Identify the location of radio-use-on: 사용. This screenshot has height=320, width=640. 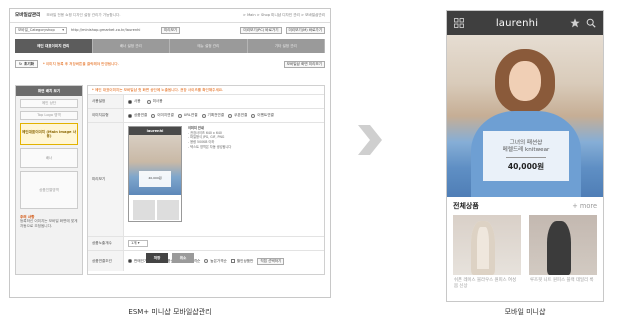
(134, 101).